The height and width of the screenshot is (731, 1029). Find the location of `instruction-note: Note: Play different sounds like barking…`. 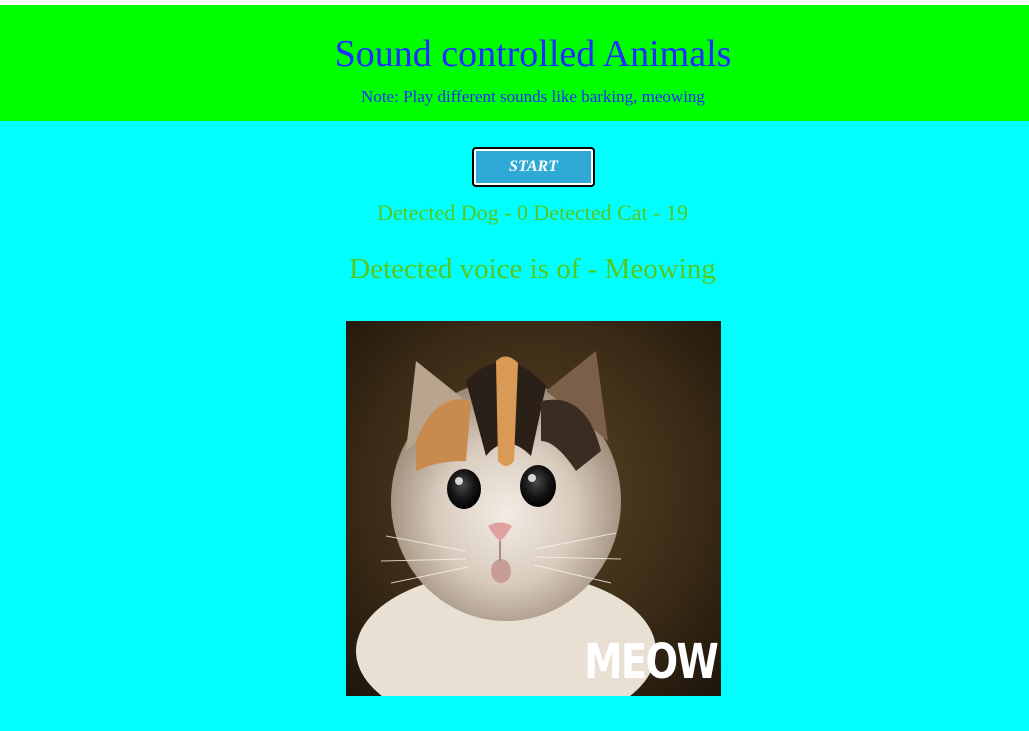

instruction-note: Note: Play different sounds like barking… is located at coordinates (533, 96).